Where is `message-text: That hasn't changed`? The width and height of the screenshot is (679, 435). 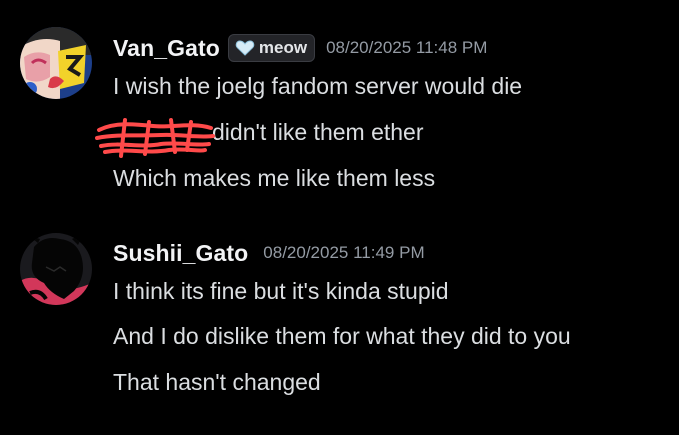 message-text: That hasn't changed is located at coordinates (217, 382).